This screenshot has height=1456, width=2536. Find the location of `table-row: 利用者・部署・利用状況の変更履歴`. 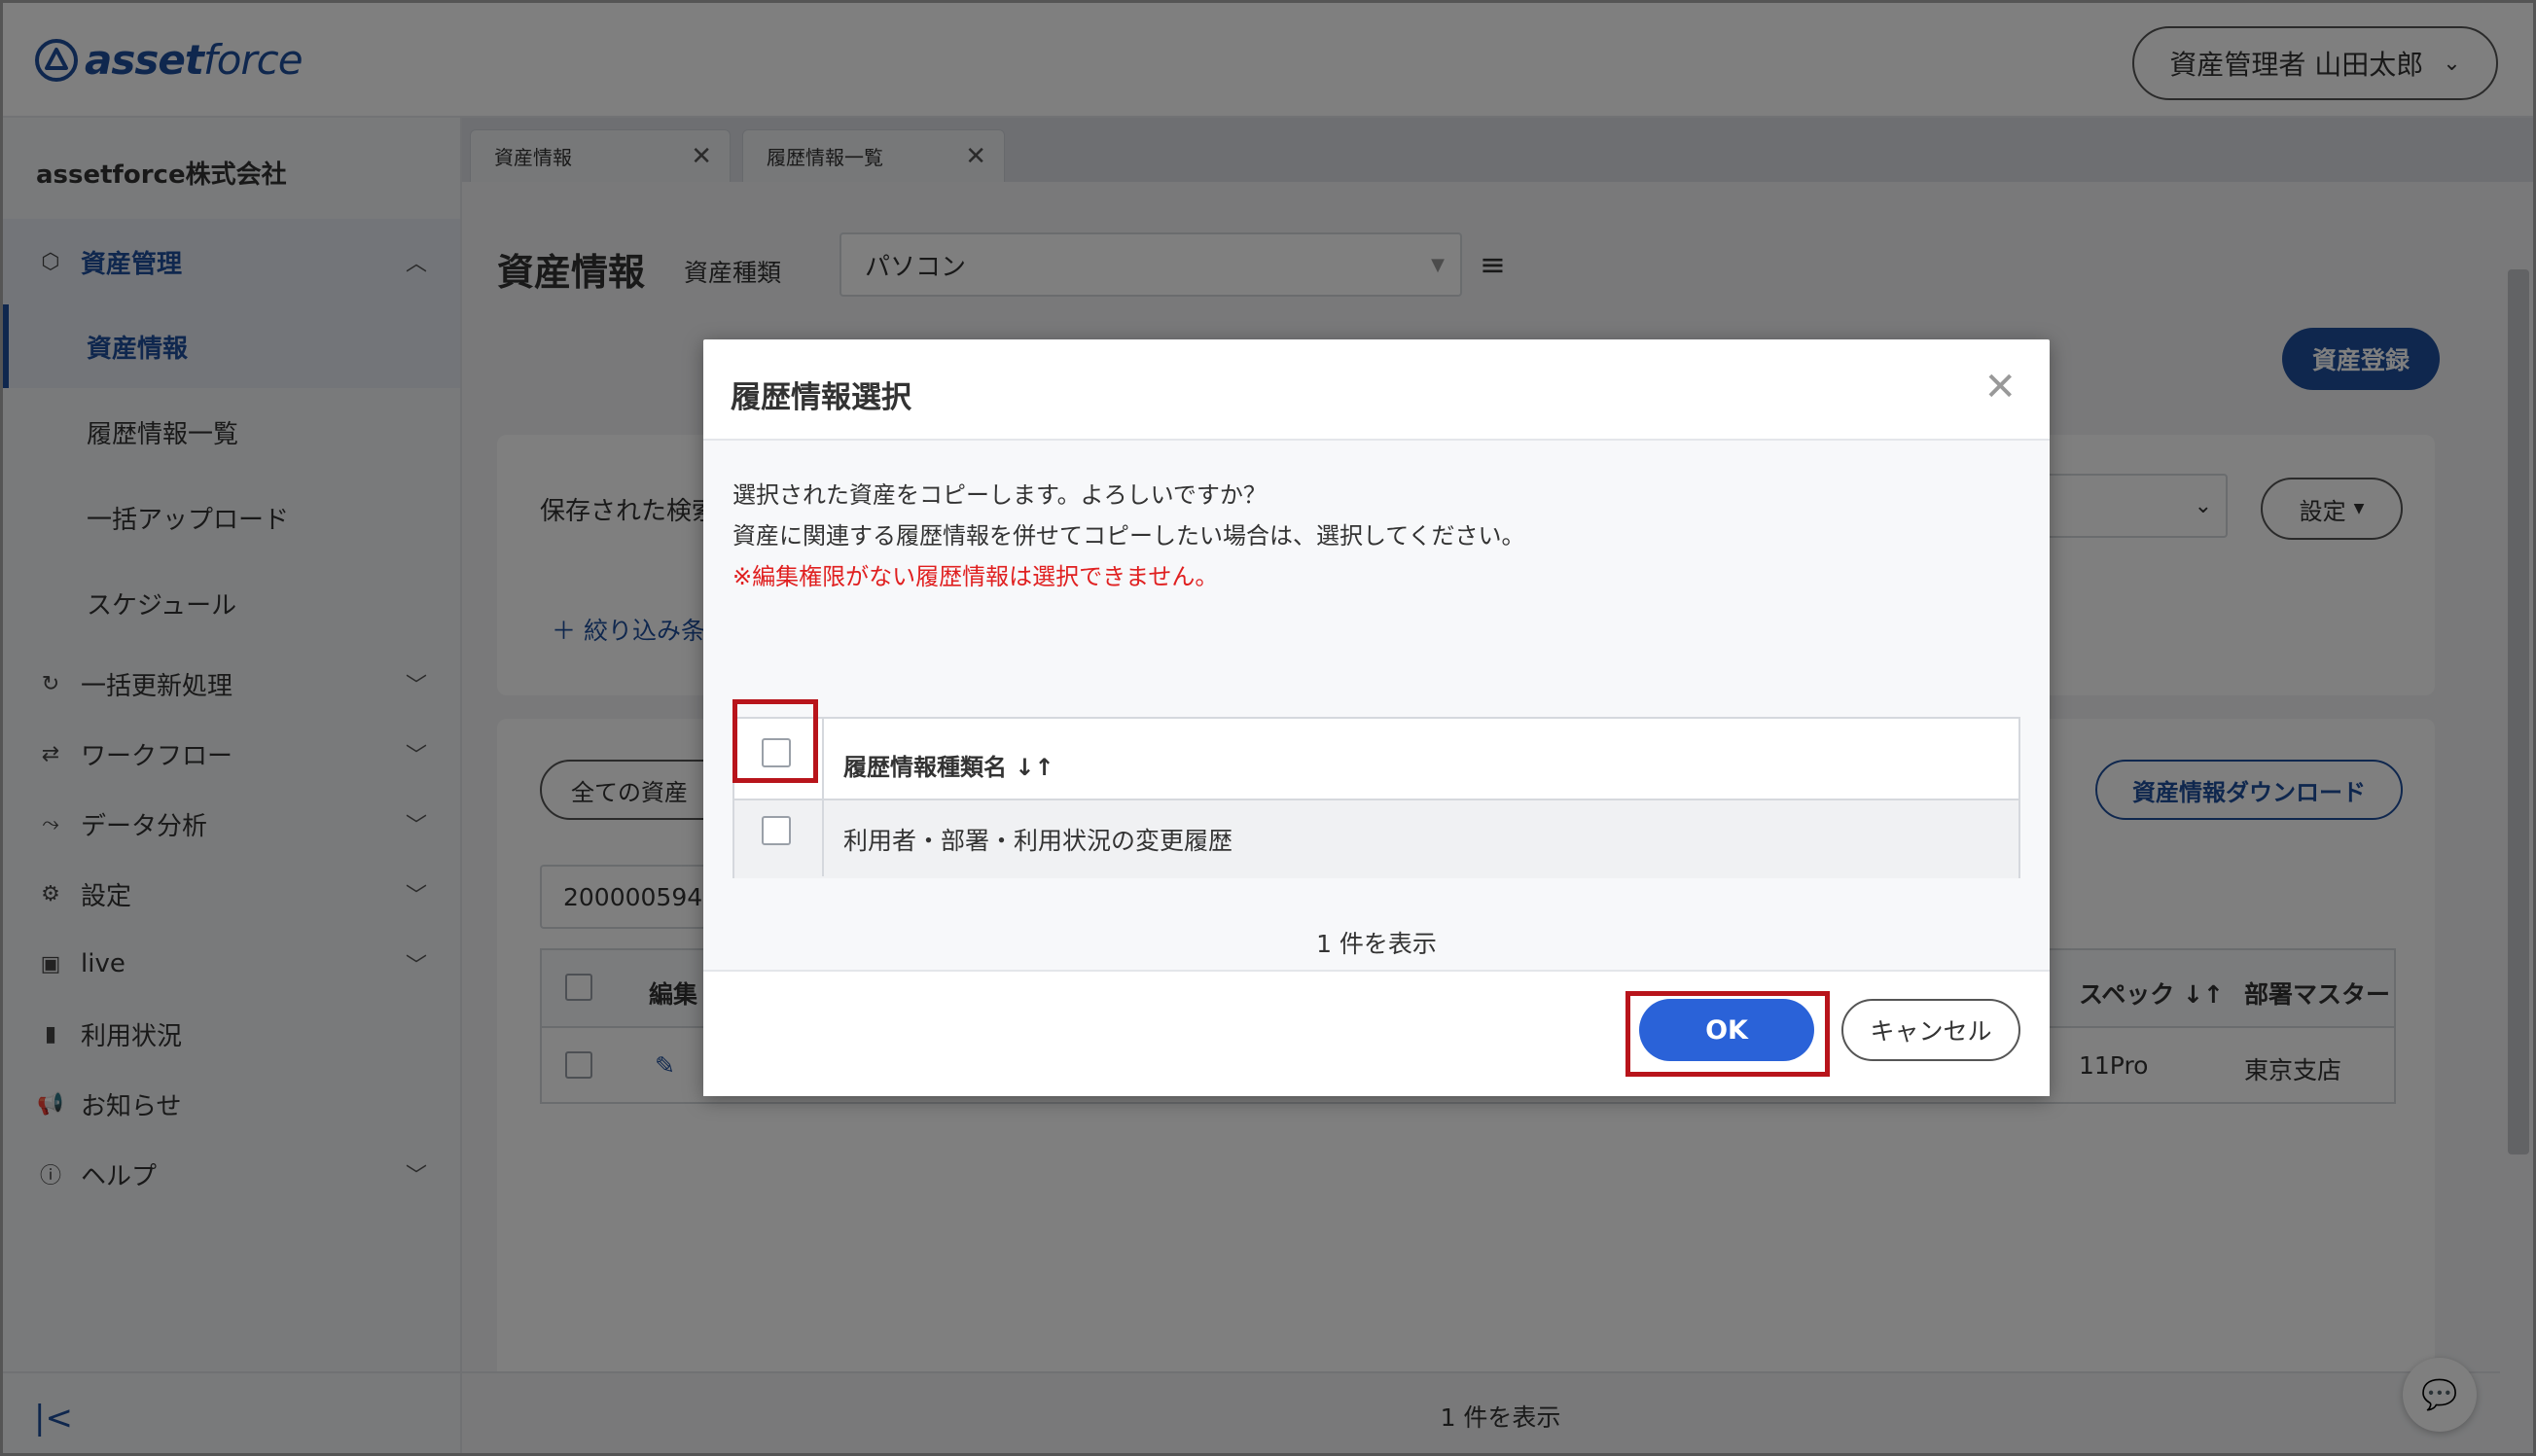

table-row: 利用者・部署・利用状況の変更履歴 is located at coordinates (1376, 839).